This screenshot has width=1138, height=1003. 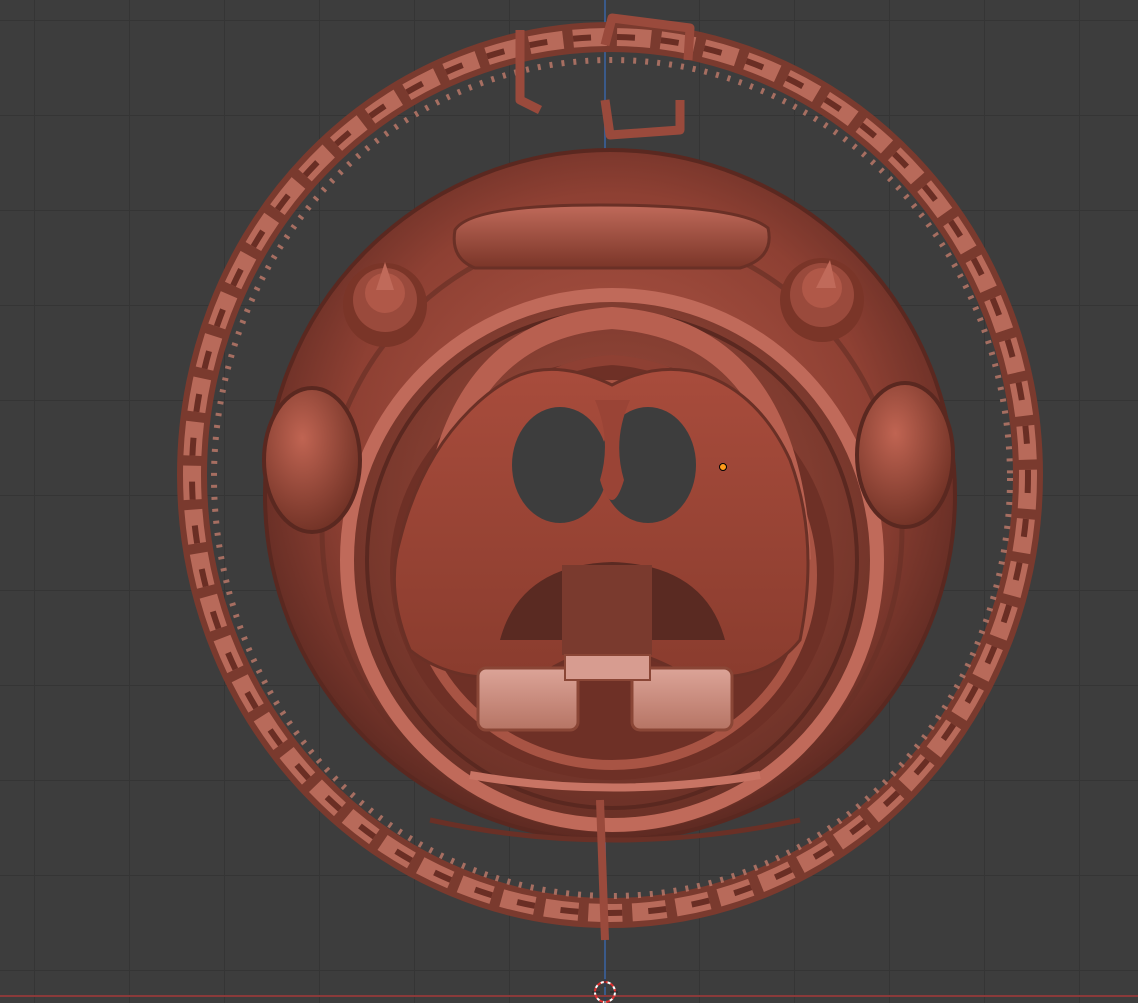 I want to click on left-disc, so click(x=312, y=460).